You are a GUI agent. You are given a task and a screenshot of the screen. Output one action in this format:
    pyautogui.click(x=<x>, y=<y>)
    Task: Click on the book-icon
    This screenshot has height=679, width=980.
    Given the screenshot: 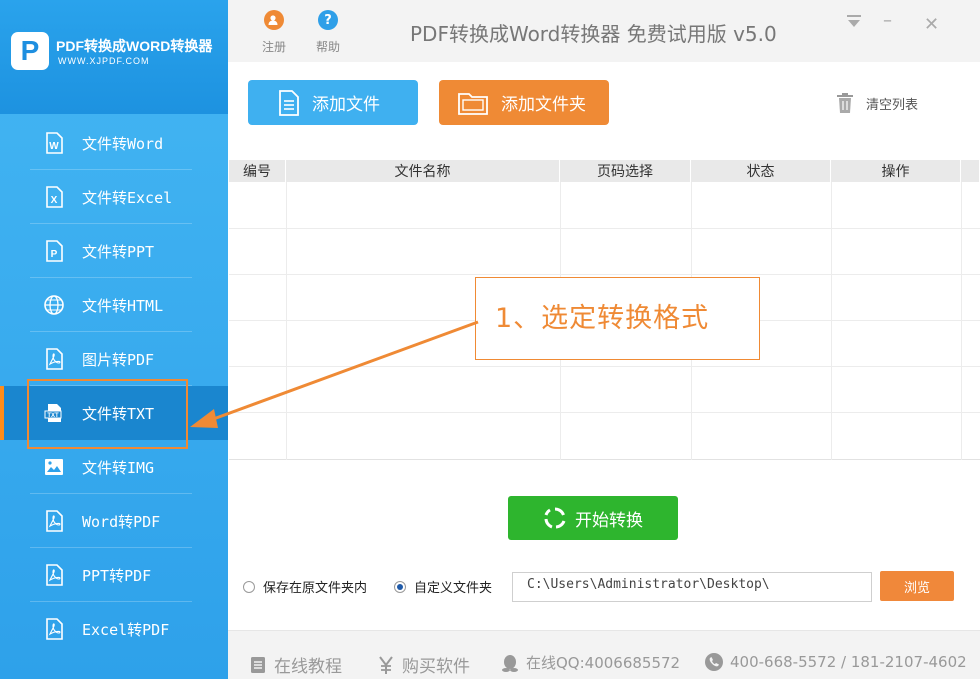 What is the action you would take?
    pyautogui.click(x=258, y=664)
    